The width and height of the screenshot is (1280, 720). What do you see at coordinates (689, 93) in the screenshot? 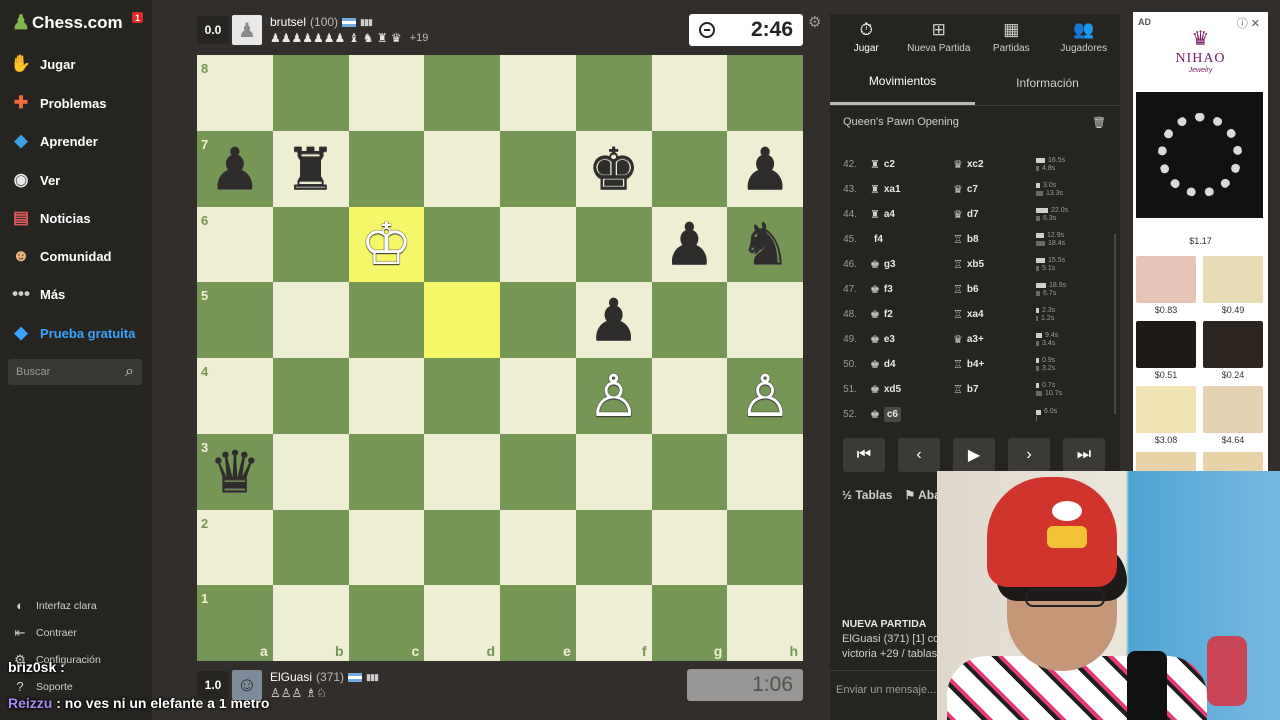
I see `square-g8` at bounding box center [689, 93].